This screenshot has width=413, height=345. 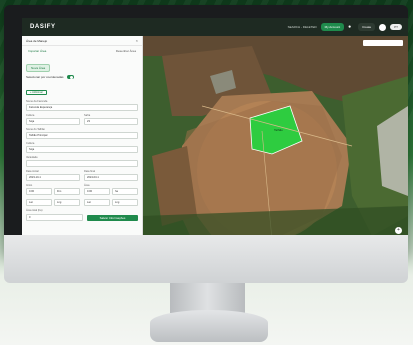 What do you see at coordinates (82, 51) in the screenshot?
I see `panel-tabs: Importar Área Desenhar Área` at bounding box center [82, 51].